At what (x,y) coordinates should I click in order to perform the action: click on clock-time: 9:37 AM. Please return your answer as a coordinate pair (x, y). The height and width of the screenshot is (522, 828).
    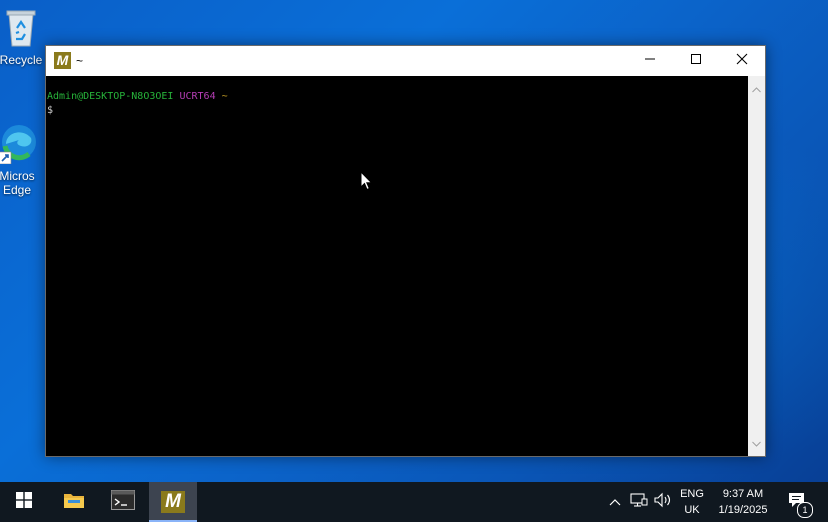
    Looking at the image, I should click on (743, 494).